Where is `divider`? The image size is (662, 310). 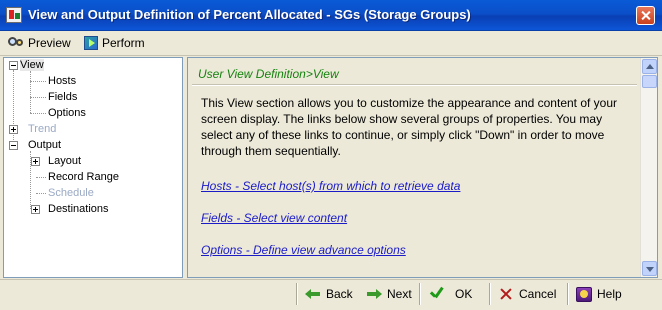 divider is located at coordinates (414, 85).